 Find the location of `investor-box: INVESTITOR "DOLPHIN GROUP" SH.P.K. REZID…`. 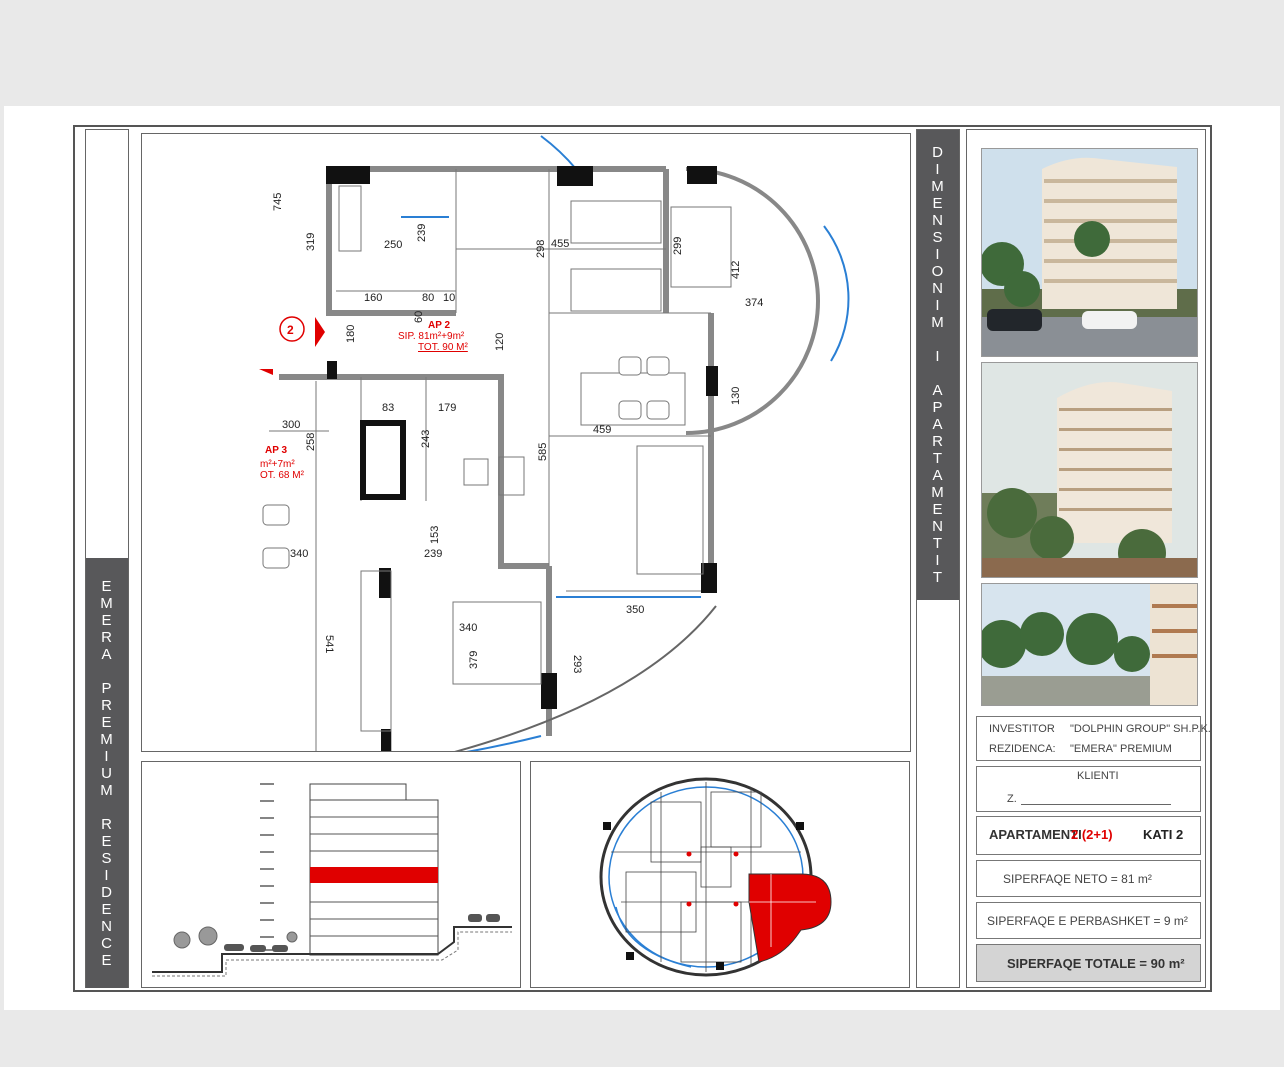

investor-box: INVESTITOR "DOLPHIN GROUP" SH.P.K. REZID… is located at coordinates (1093, 738).